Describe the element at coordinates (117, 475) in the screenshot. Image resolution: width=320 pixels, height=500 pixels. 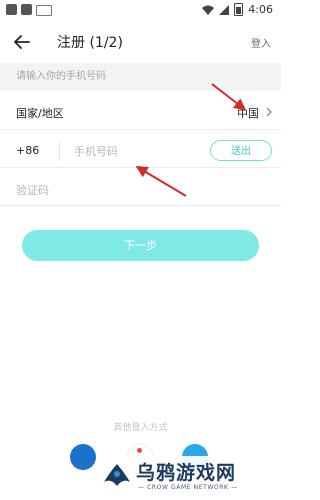
I see `crow-logo-icon` at that location.